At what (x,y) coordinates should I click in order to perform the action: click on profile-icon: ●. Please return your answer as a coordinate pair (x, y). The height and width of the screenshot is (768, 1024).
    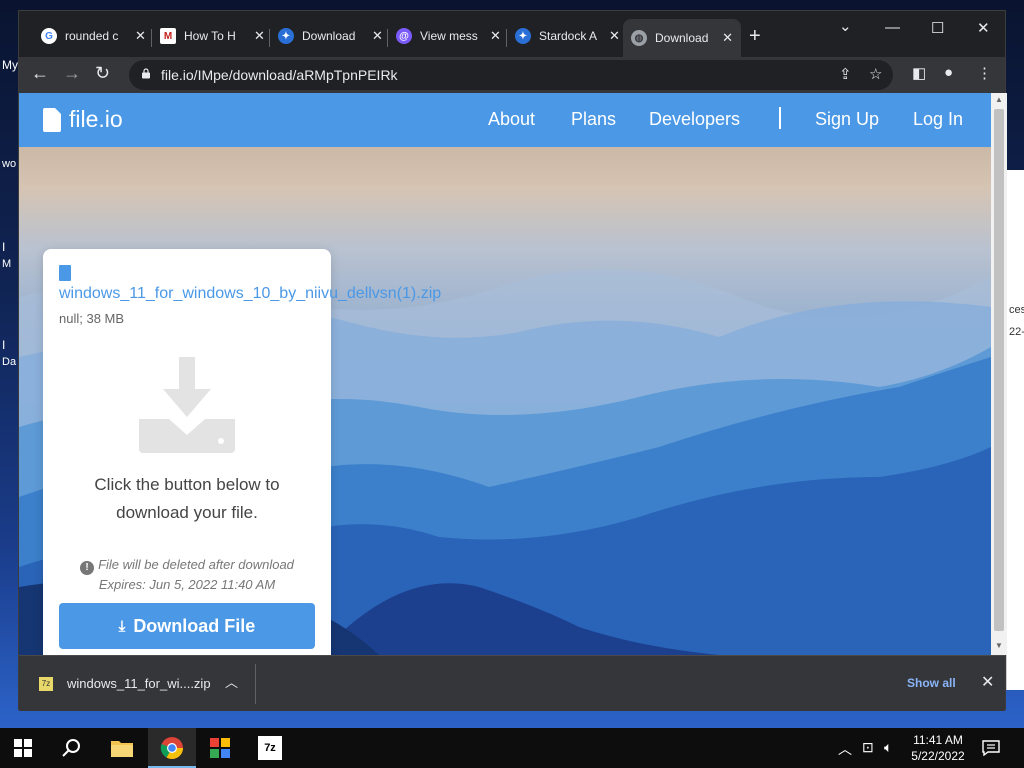
    Looking at the image, I should click on (948, 72).